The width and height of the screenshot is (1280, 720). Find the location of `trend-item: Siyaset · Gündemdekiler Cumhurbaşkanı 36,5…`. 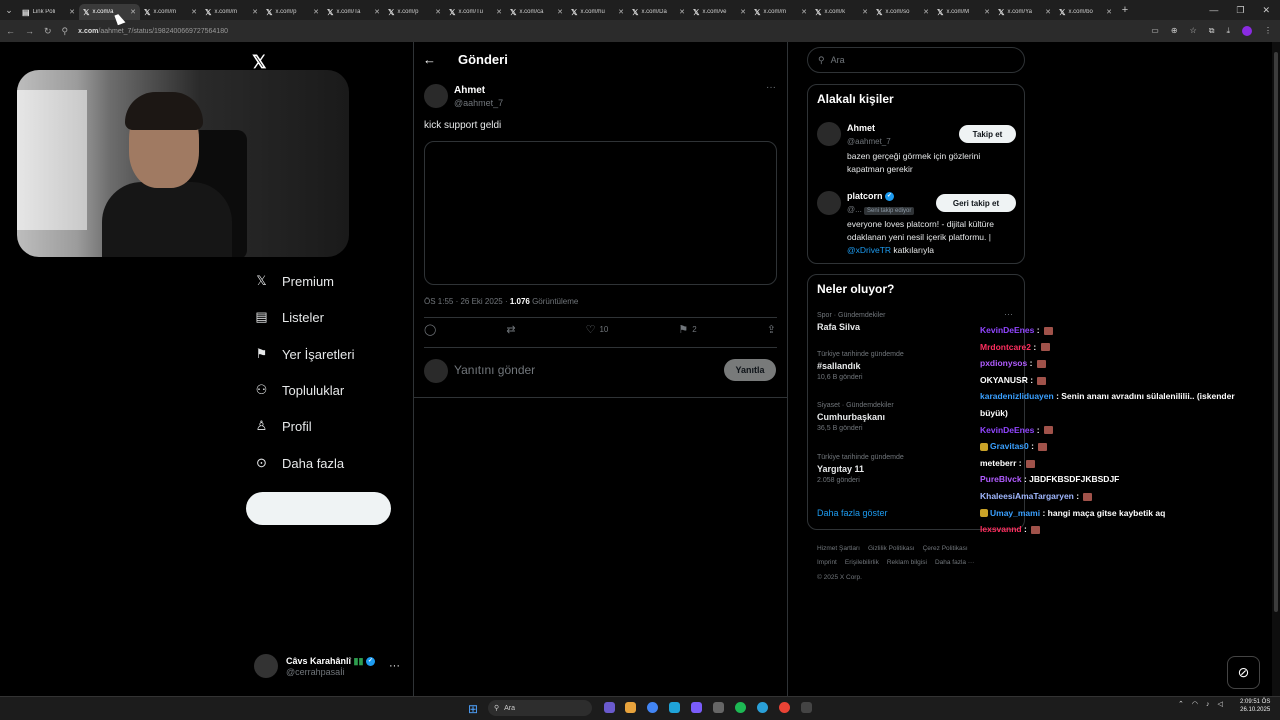

trend-item: Siyaset · Gündemdekiler Cumhurbaşkanı 36,5… is located at coordinates (855, 417).